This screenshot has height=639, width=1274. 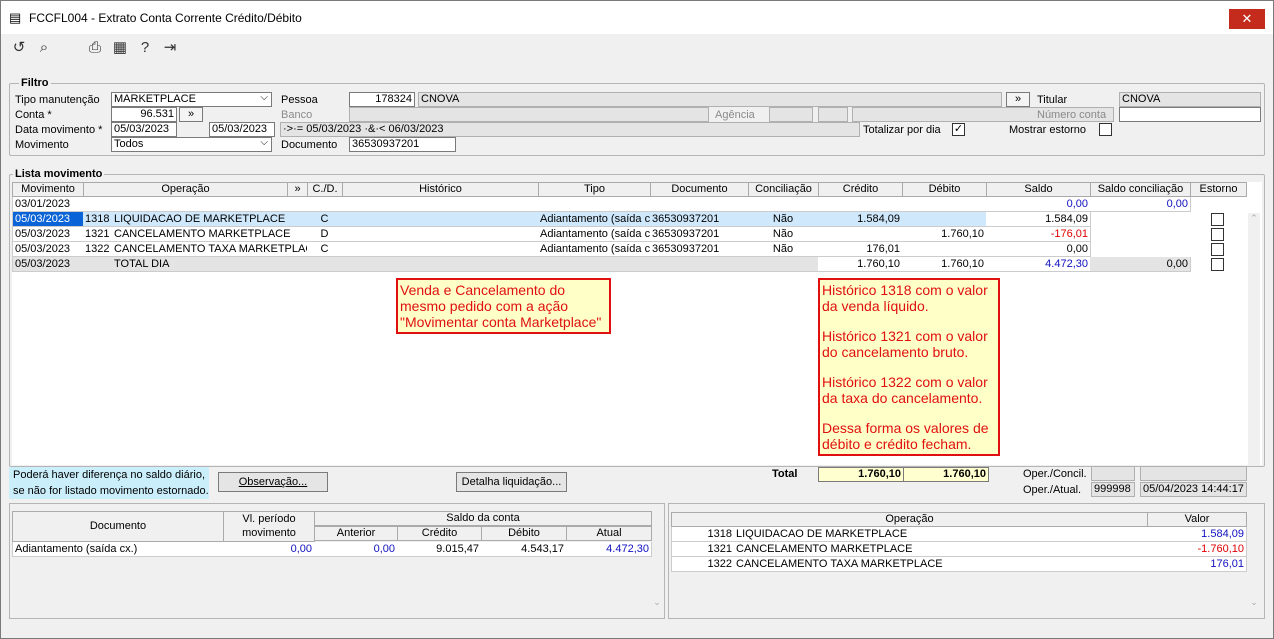 What do you see at coordinates (44, 48) in the screenshot?
I see `search-icon: ⌕` at bounding box center [44, 48].